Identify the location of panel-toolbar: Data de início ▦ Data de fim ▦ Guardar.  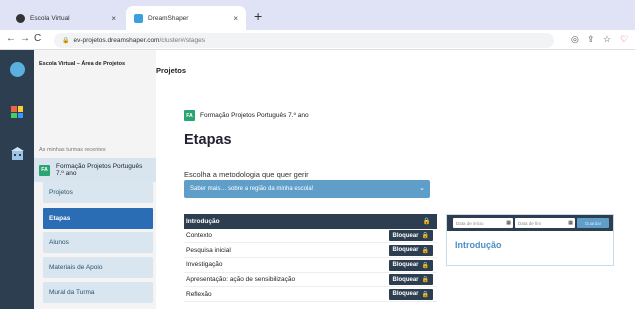
(530, 223).